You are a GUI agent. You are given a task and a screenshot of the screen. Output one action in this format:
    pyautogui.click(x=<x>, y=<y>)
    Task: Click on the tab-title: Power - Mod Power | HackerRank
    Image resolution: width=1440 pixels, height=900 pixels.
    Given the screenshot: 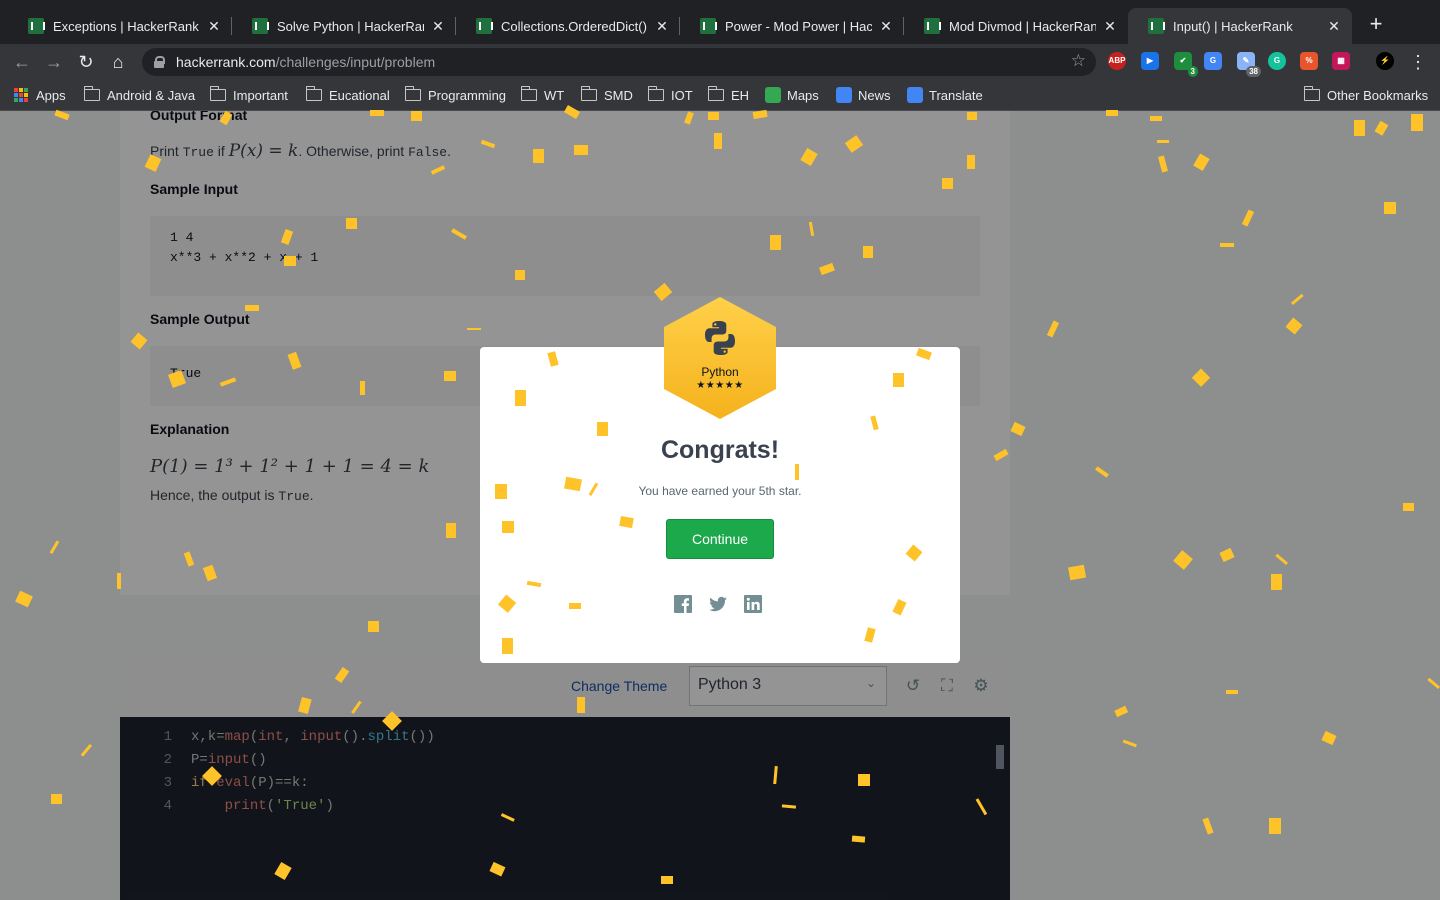 What is the action you would take?
    pyautogui.click(x=798, y=26)
    